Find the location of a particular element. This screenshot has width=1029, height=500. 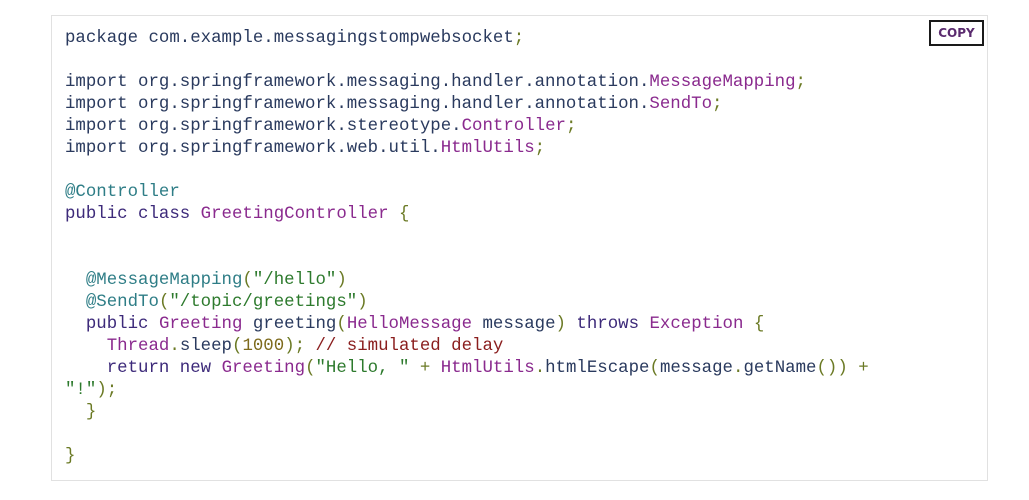

code-line: @MessageMapping("/hello") is located at coordinates (467, 281).